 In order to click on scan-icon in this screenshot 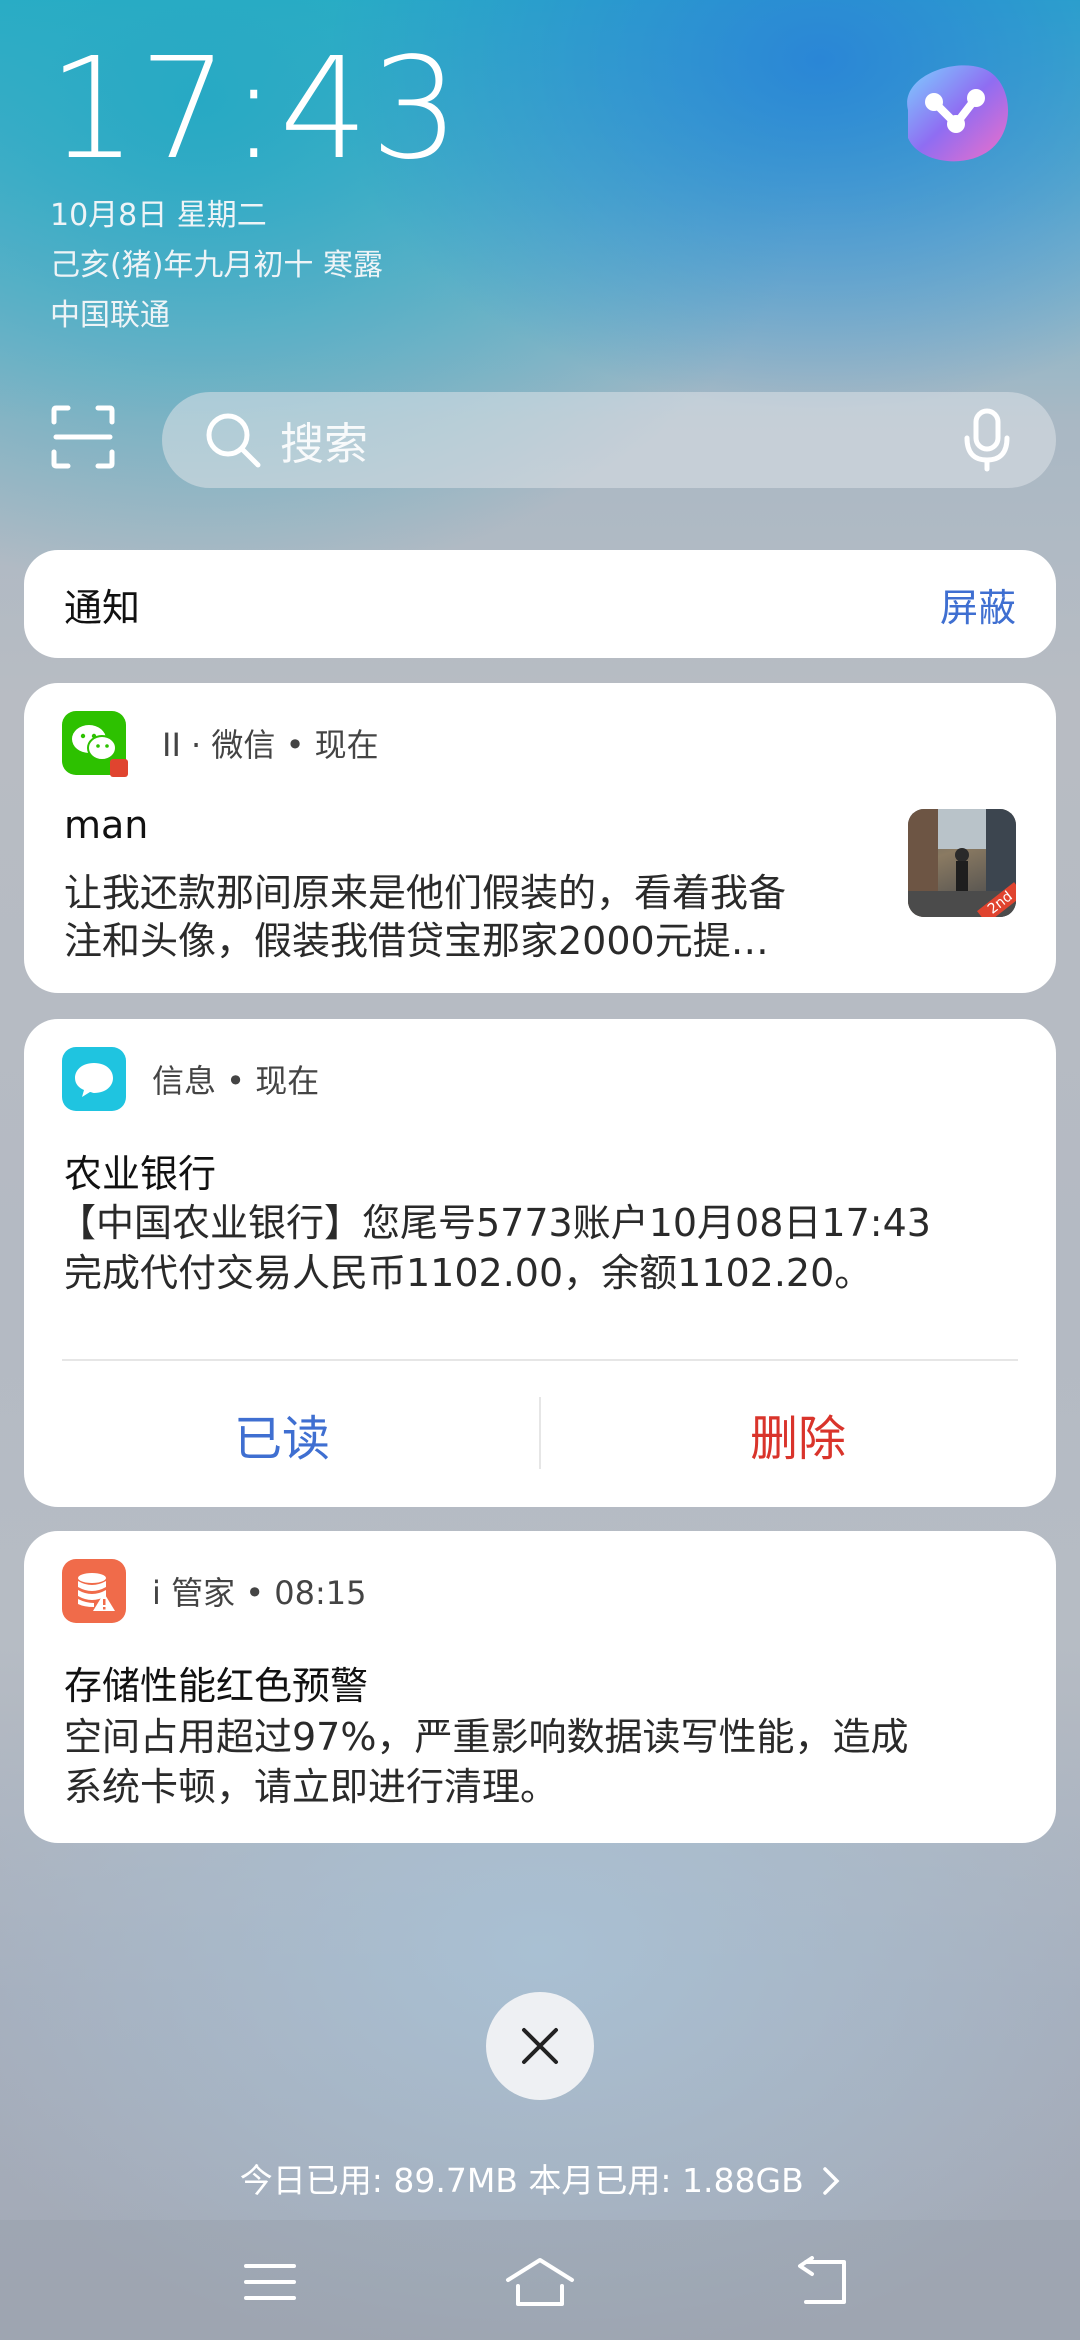, I will do `click(83, 437)`.